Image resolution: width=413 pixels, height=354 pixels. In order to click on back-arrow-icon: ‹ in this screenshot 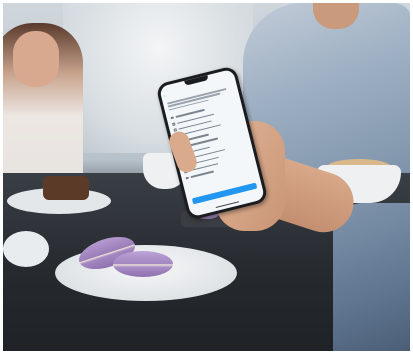, I will do `click(165, 95)`.